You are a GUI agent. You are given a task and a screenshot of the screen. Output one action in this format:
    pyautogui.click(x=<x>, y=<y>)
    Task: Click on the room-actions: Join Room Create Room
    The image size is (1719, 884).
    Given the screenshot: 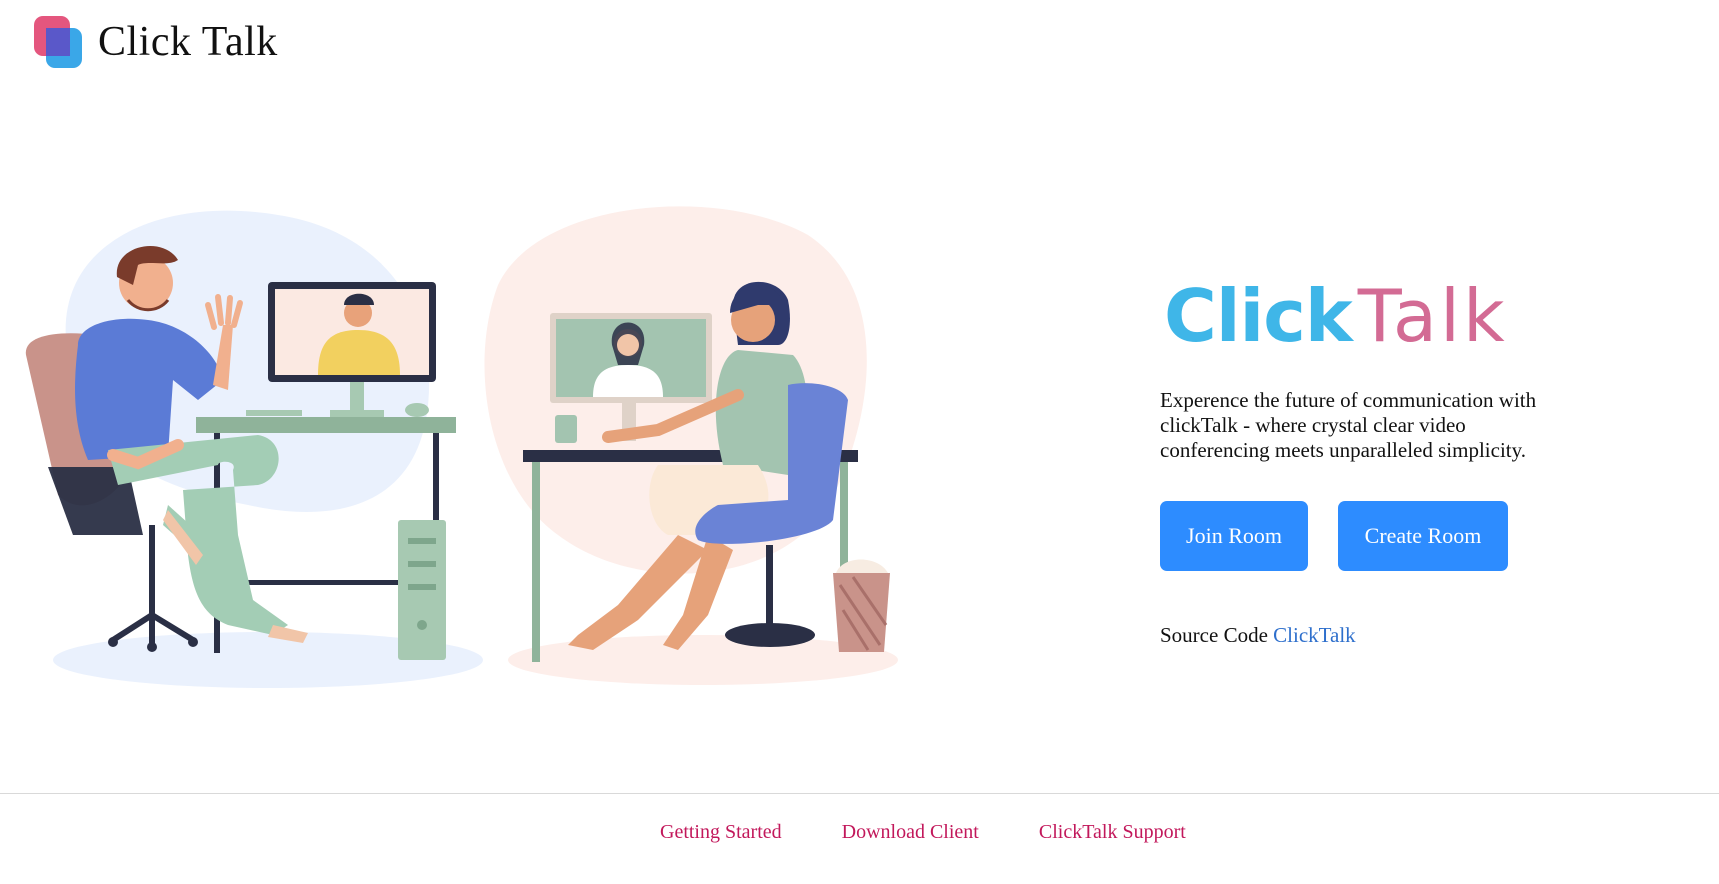 What is the action you would take?
    pyautogui.click(x=1370, y=536)
    